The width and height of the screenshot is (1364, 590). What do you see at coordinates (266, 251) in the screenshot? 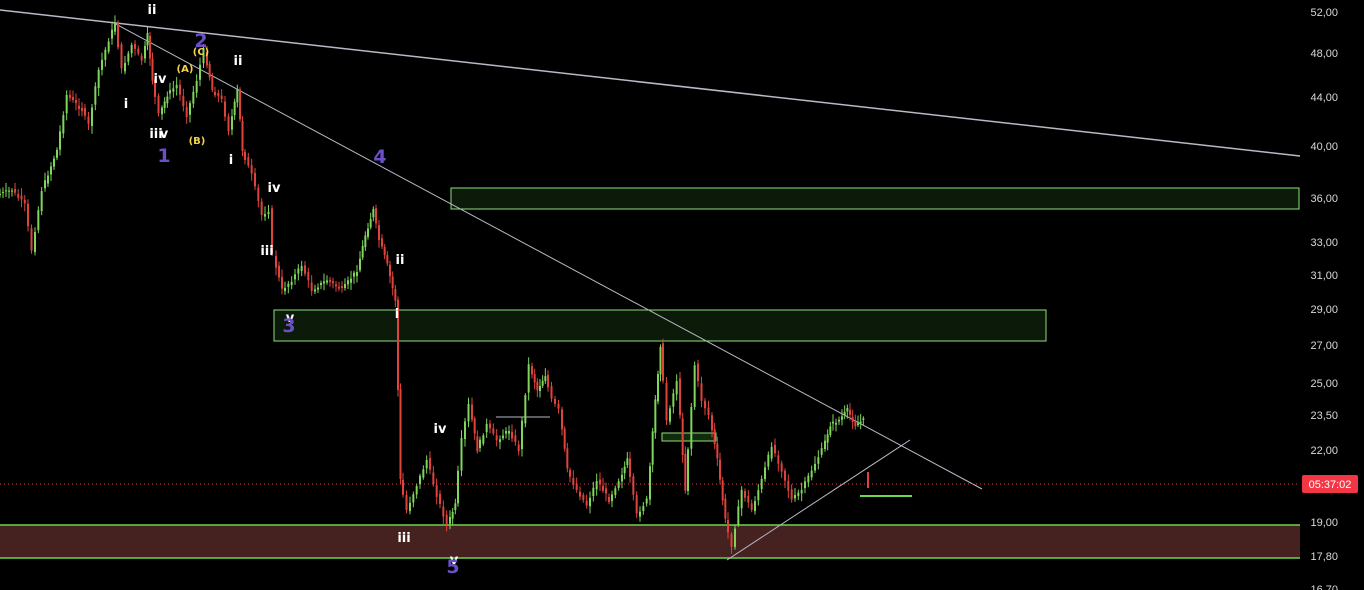
I see `wave-label-minor: iii` at bounding box center [266, 251].